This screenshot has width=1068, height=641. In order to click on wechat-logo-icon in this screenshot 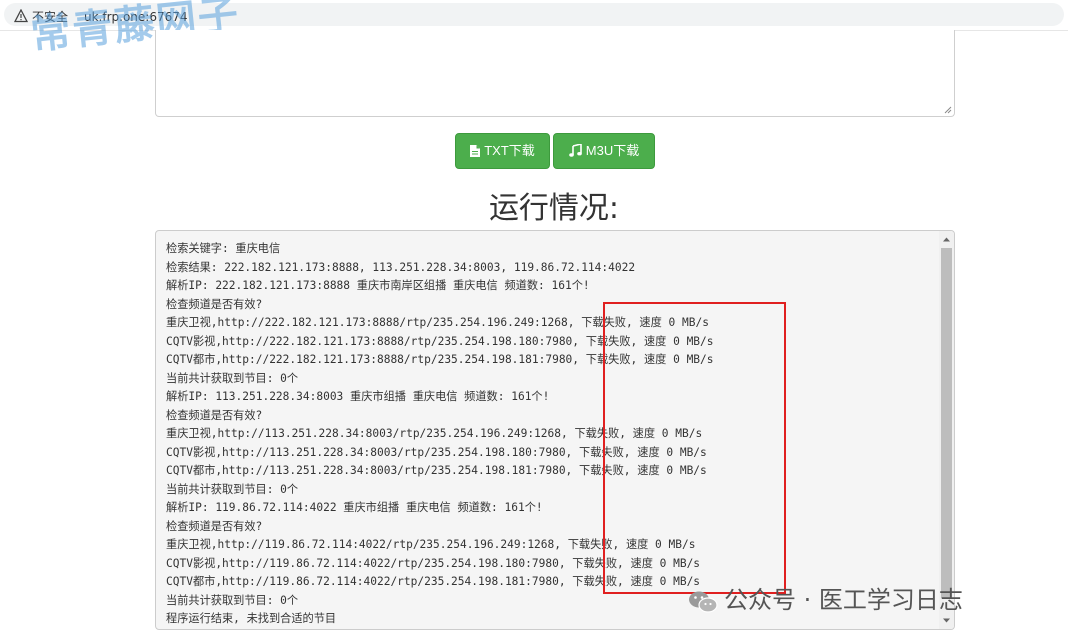, I will do `click(703, 602)`.